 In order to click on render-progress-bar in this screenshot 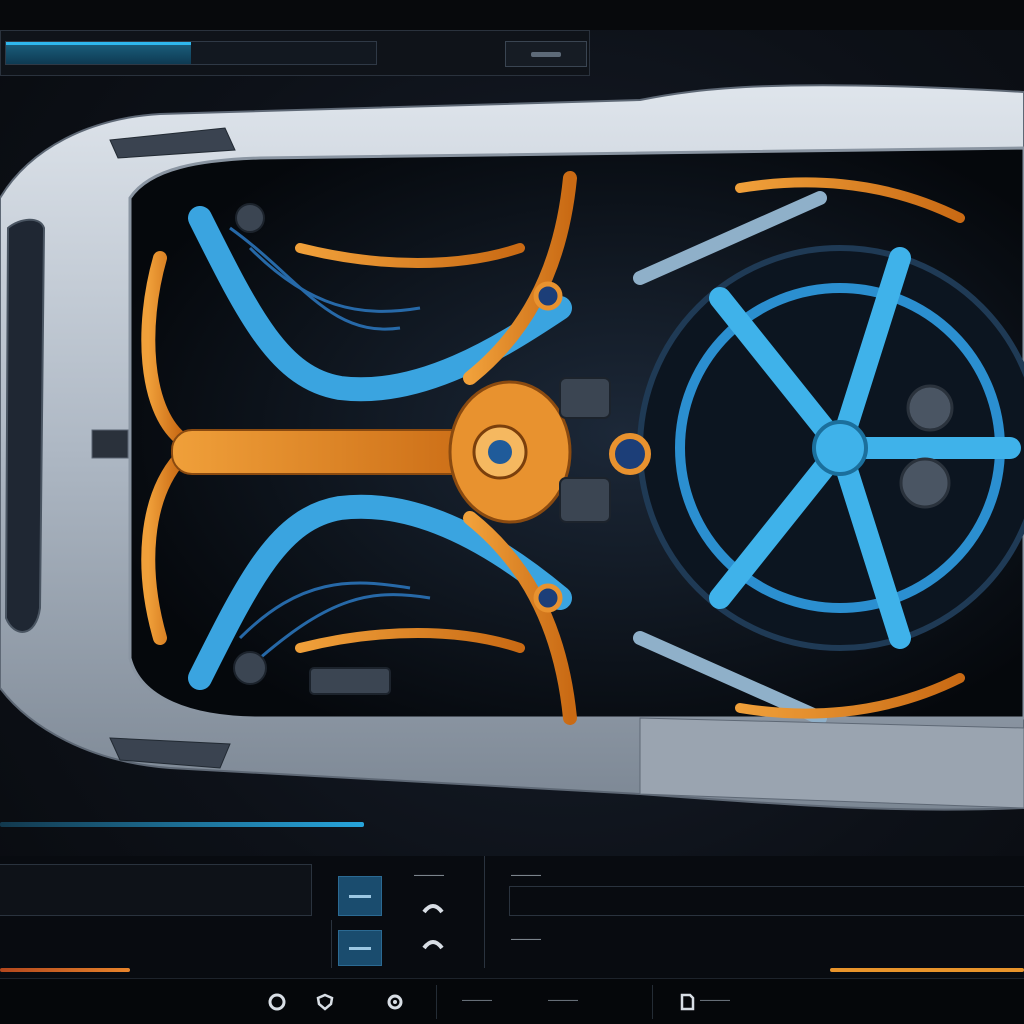, I will do `click(191, 53)`.